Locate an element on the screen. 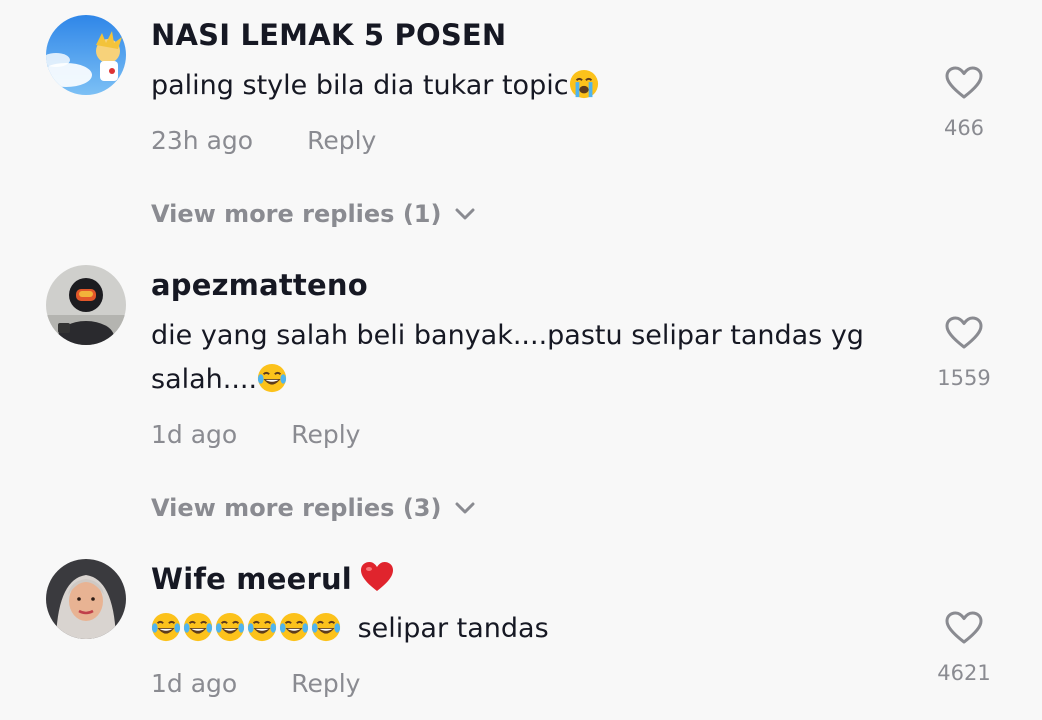  view-more-replies: View more replies (3) is located at coordinates (313, 508).